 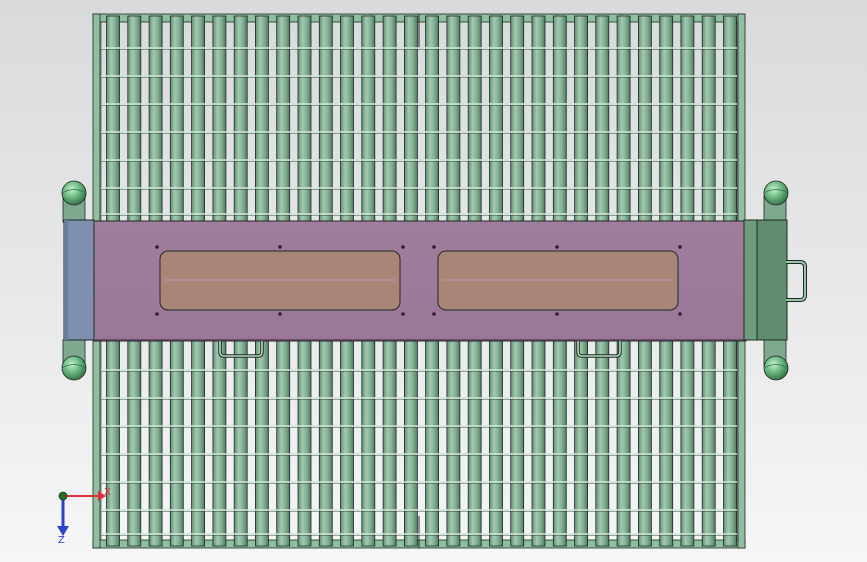 What do you see at coordinates (74, 368) in the screenshot?
I see `knob-bottom-left` at bounding box center [74, 368].